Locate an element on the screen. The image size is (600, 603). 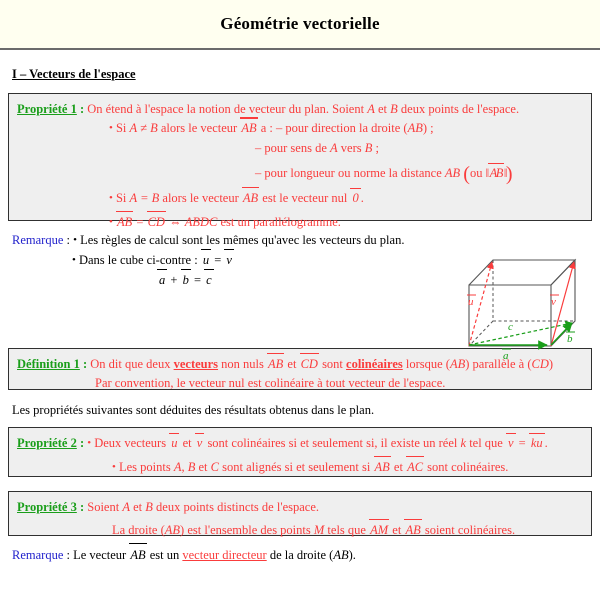
remarque-1-label: Remarque is located at coordinates (38, 240).